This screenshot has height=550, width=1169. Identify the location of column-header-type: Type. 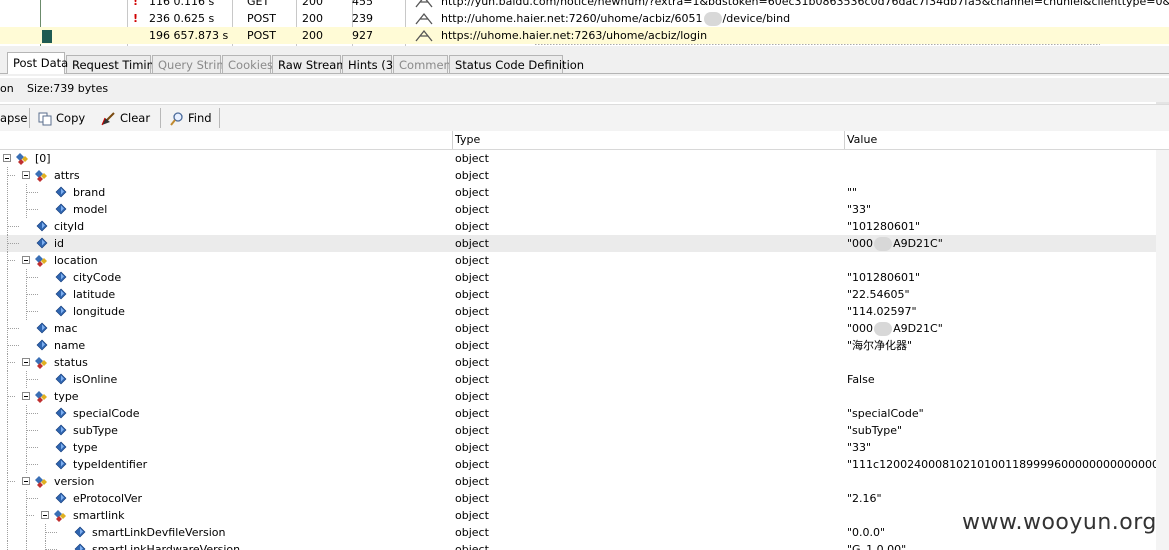
(467, 140).